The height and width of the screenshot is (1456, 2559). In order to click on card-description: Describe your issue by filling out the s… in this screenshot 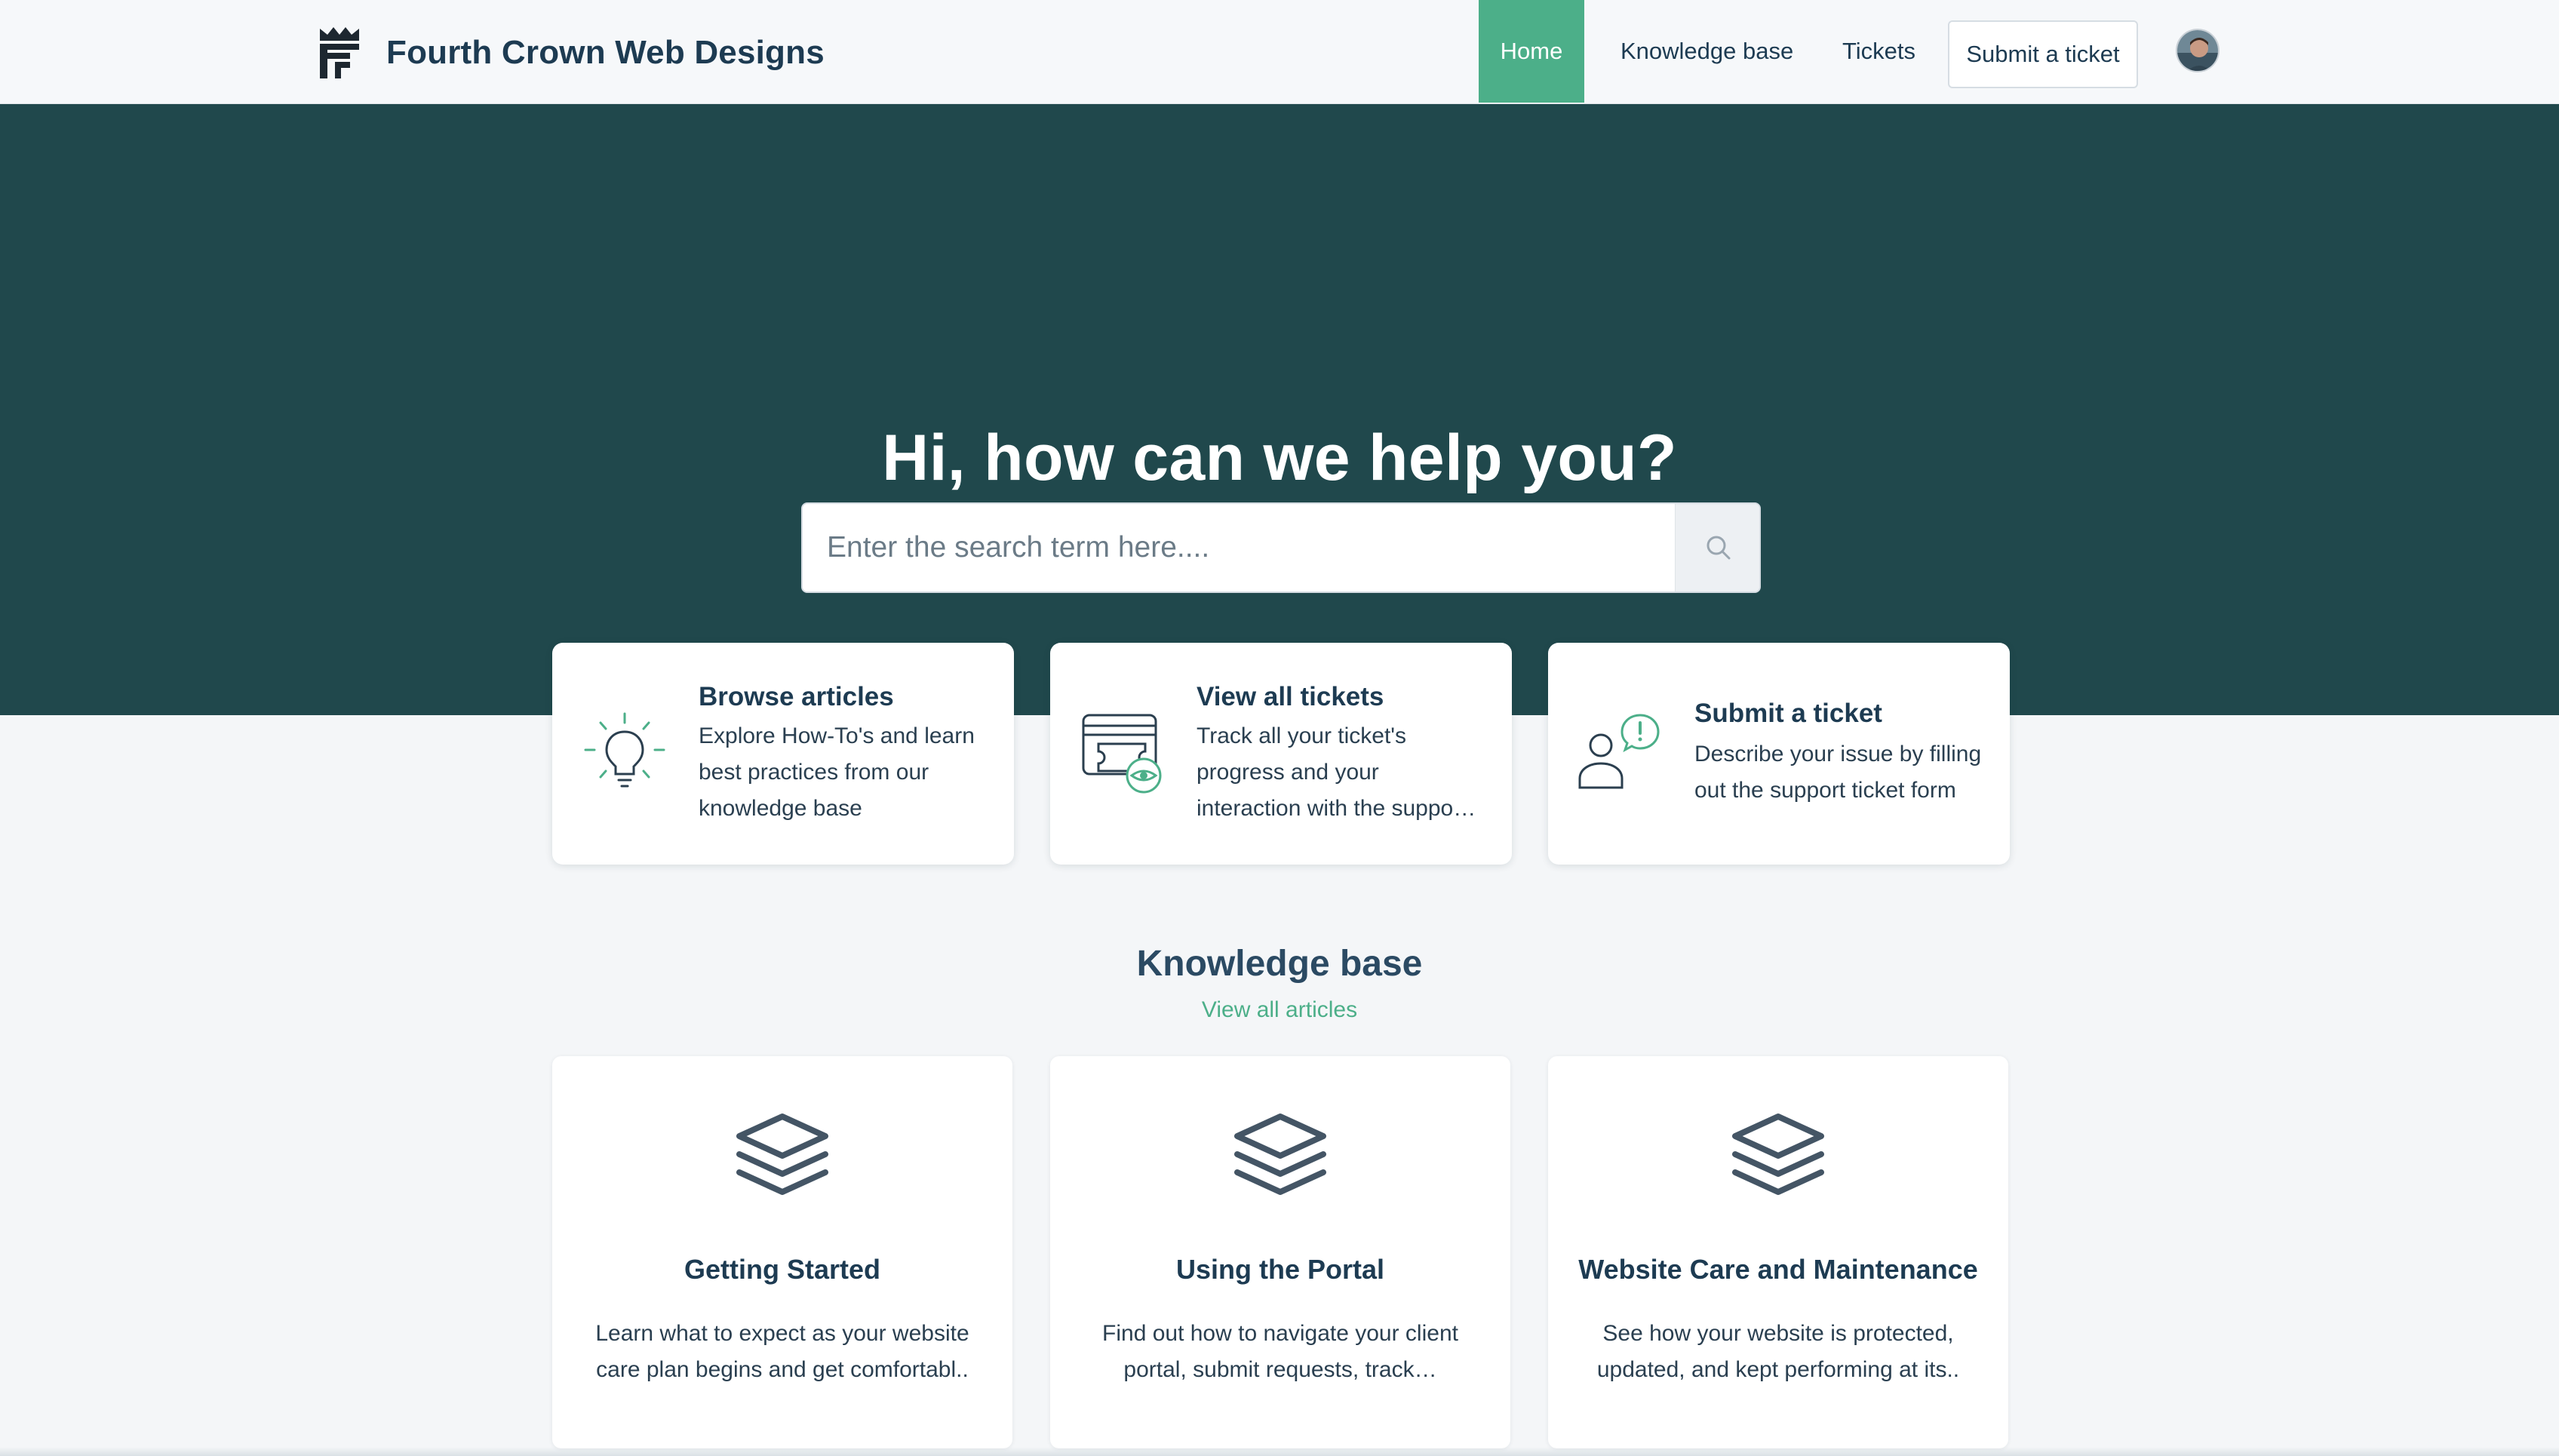, I will do `click(1838, 772)`.